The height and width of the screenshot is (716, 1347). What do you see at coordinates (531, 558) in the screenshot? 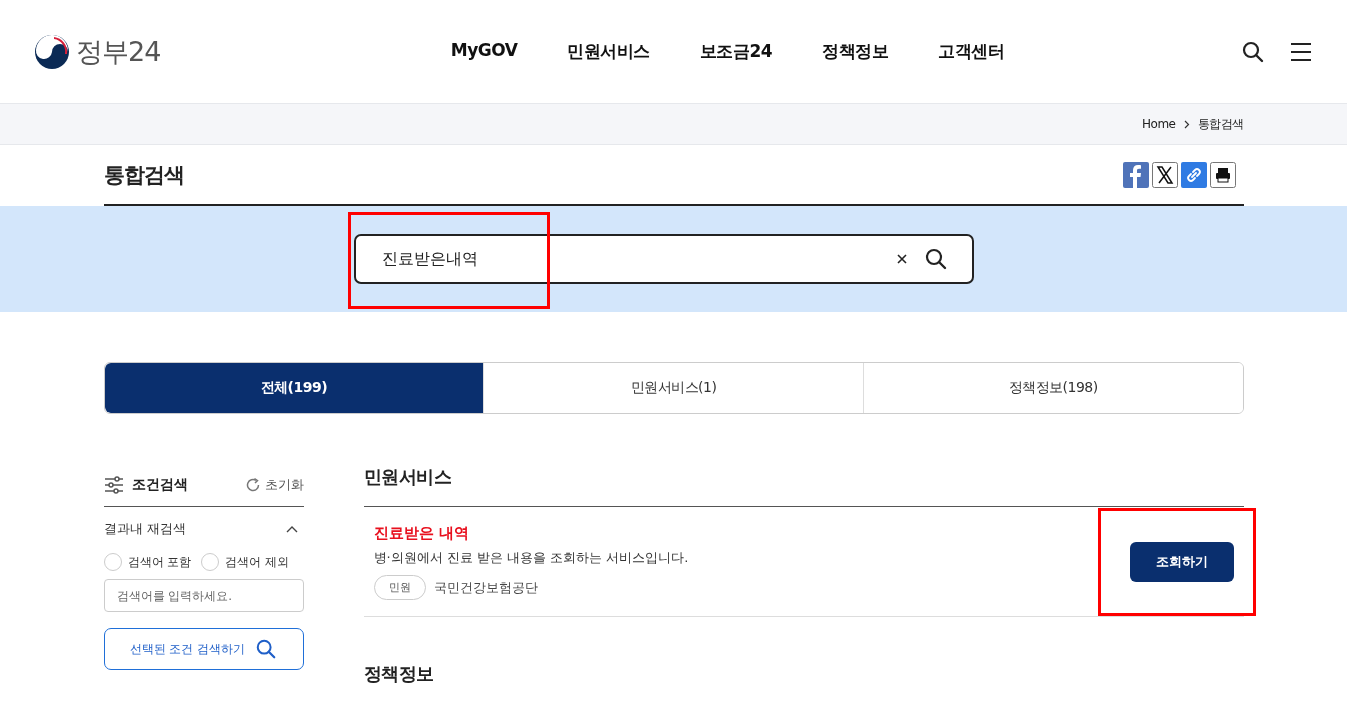
I see `result-description: 병·의원에서 진료 받은 내용을 조회하는 서비스입니다.` at bounding box center [531, 558].